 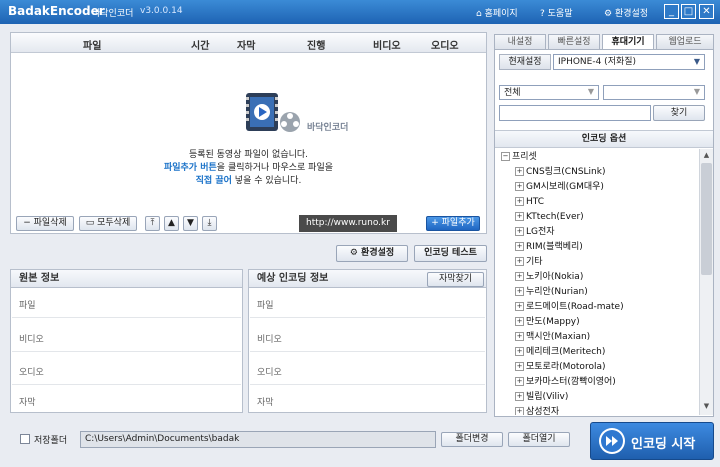 What do you see at coordinates (574, 42) in the screenshot?
I see `tab-quick-settings: 빠른설정` at bounding box center [574, 42].